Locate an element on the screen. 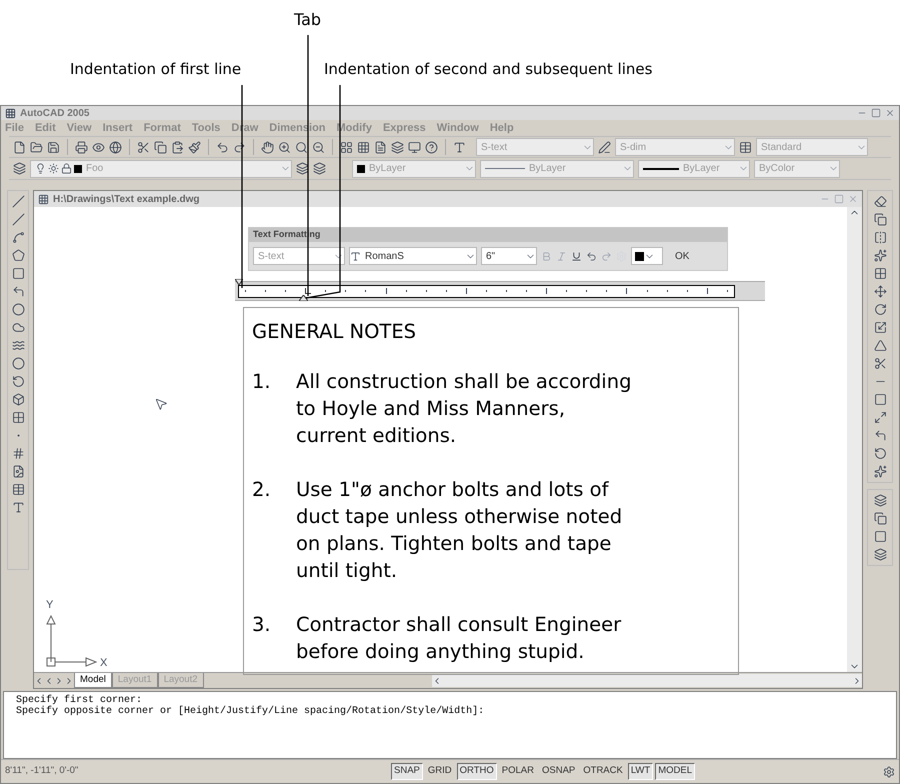 The width and height of the screenshot is (900, 784). layout-tab: Layout2 is located at coordinates (181, 680).